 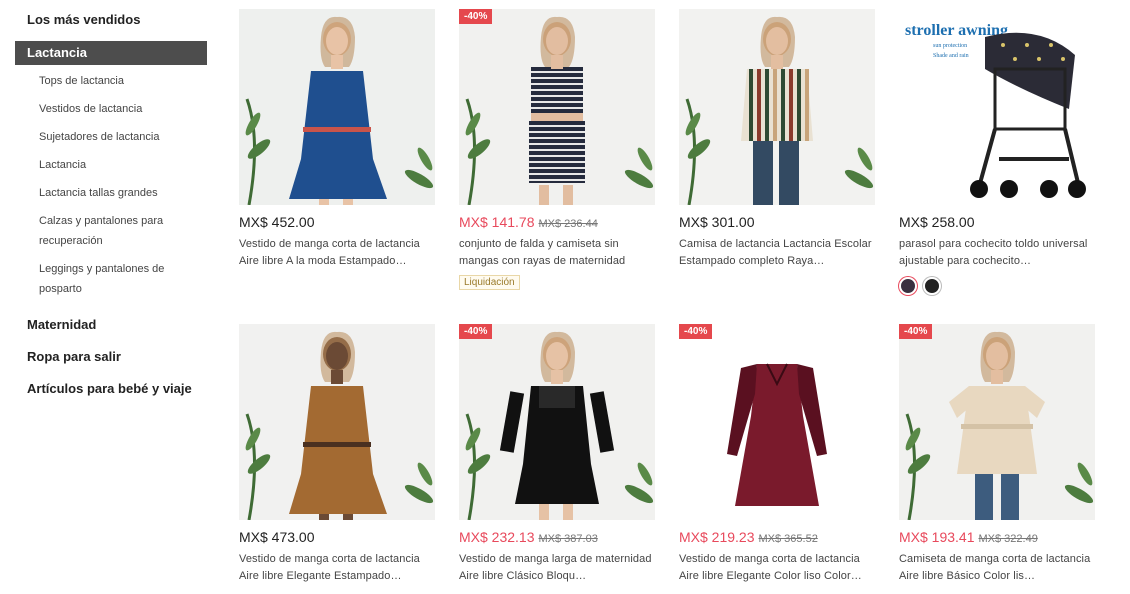 What do you see at coordinates (111, 197) in the screenshot?
I see `subcategory-nursing-plus-size: Lactancia tallas grandes` at bounding box center [111, 197].